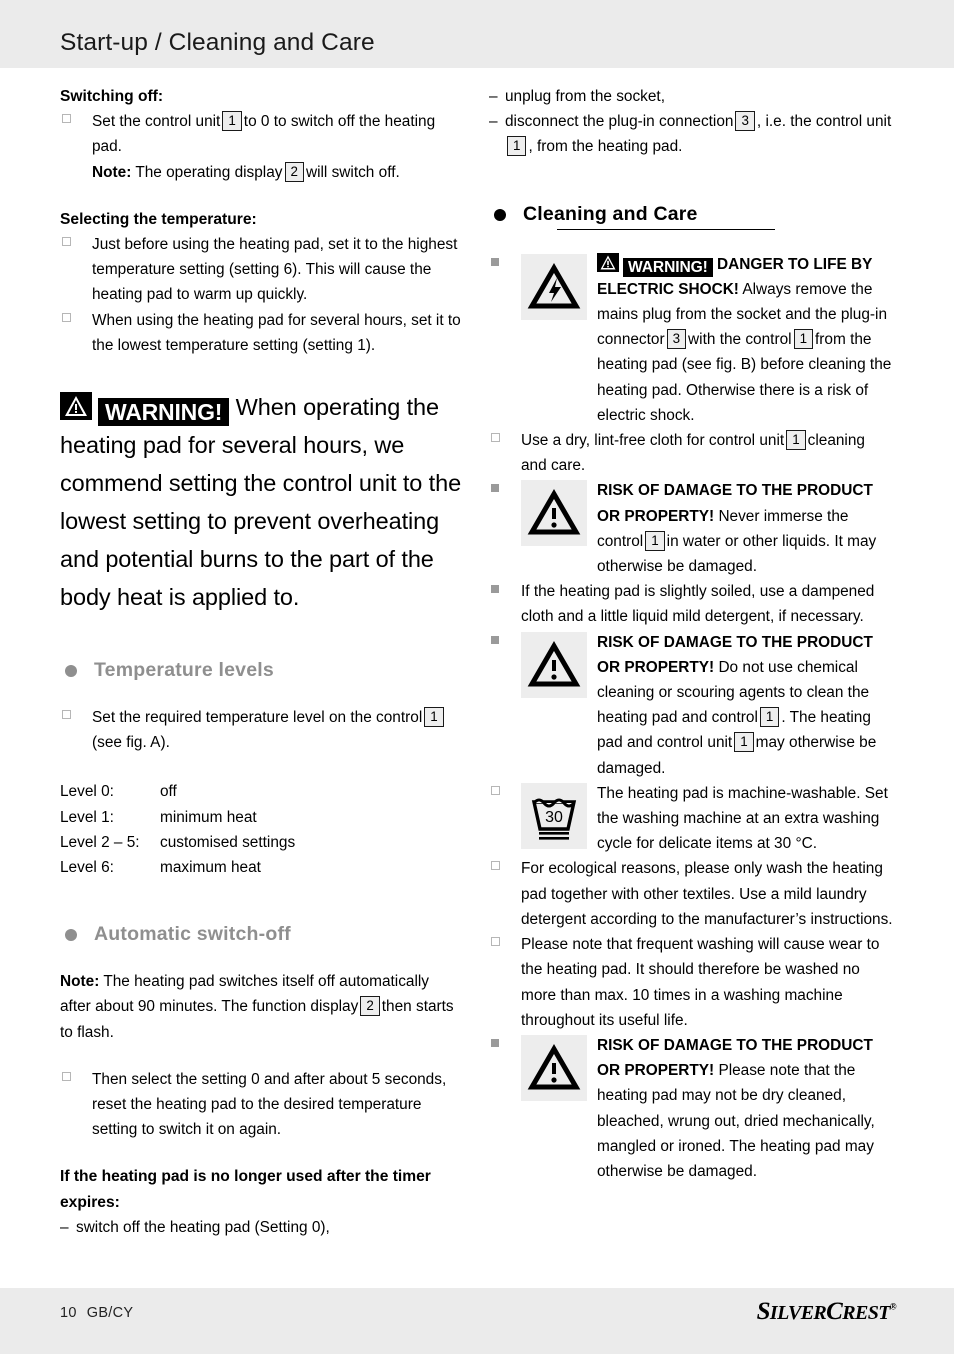  I want to click on list-item-unplug: – unplug from the socket,, so click(691, 96).